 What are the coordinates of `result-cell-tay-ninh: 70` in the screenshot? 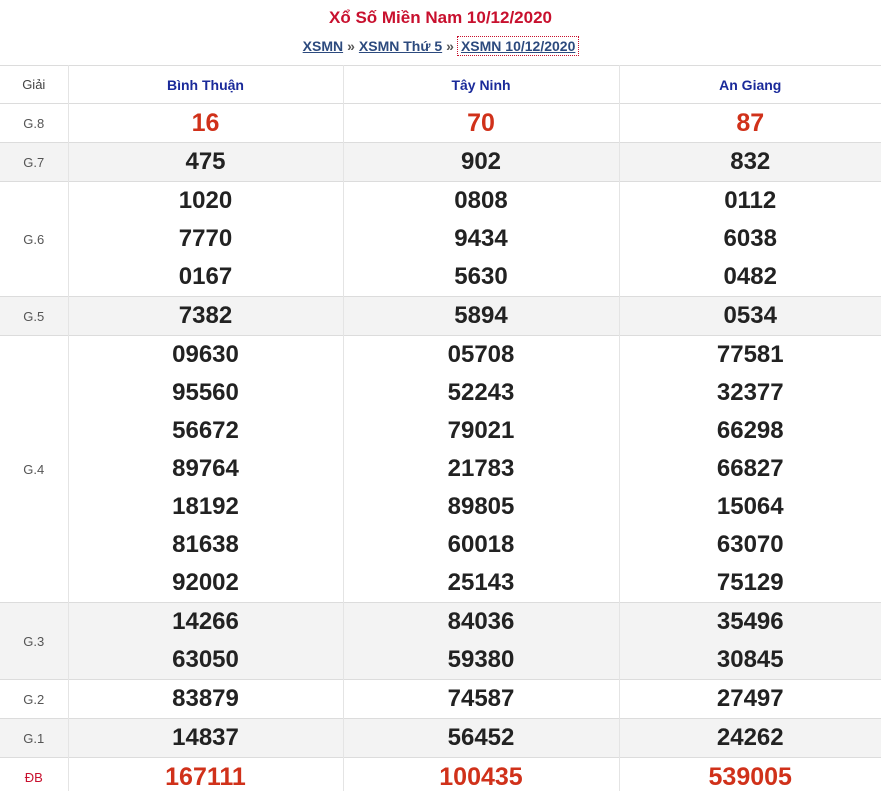 It's located at (481, 123).